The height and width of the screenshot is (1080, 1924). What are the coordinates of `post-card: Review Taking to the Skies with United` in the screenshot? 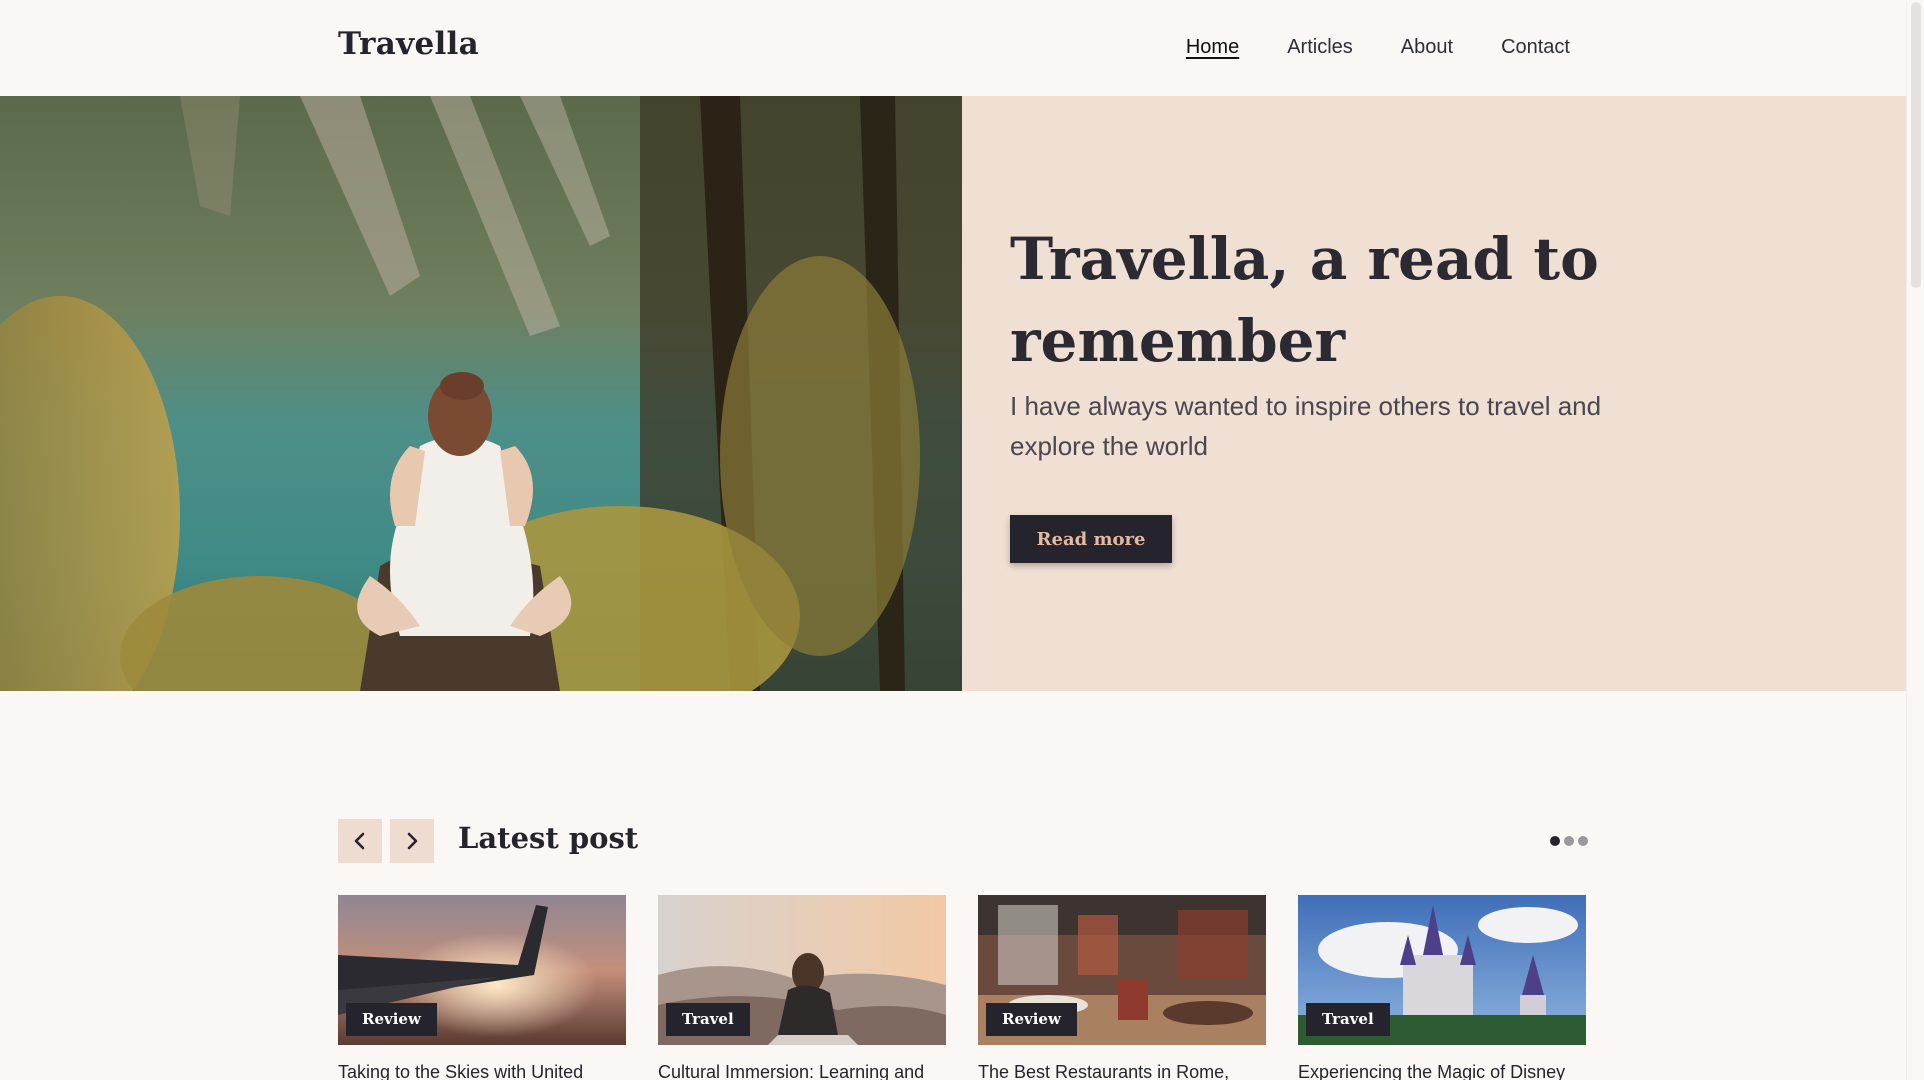 It's located at (482, 987).